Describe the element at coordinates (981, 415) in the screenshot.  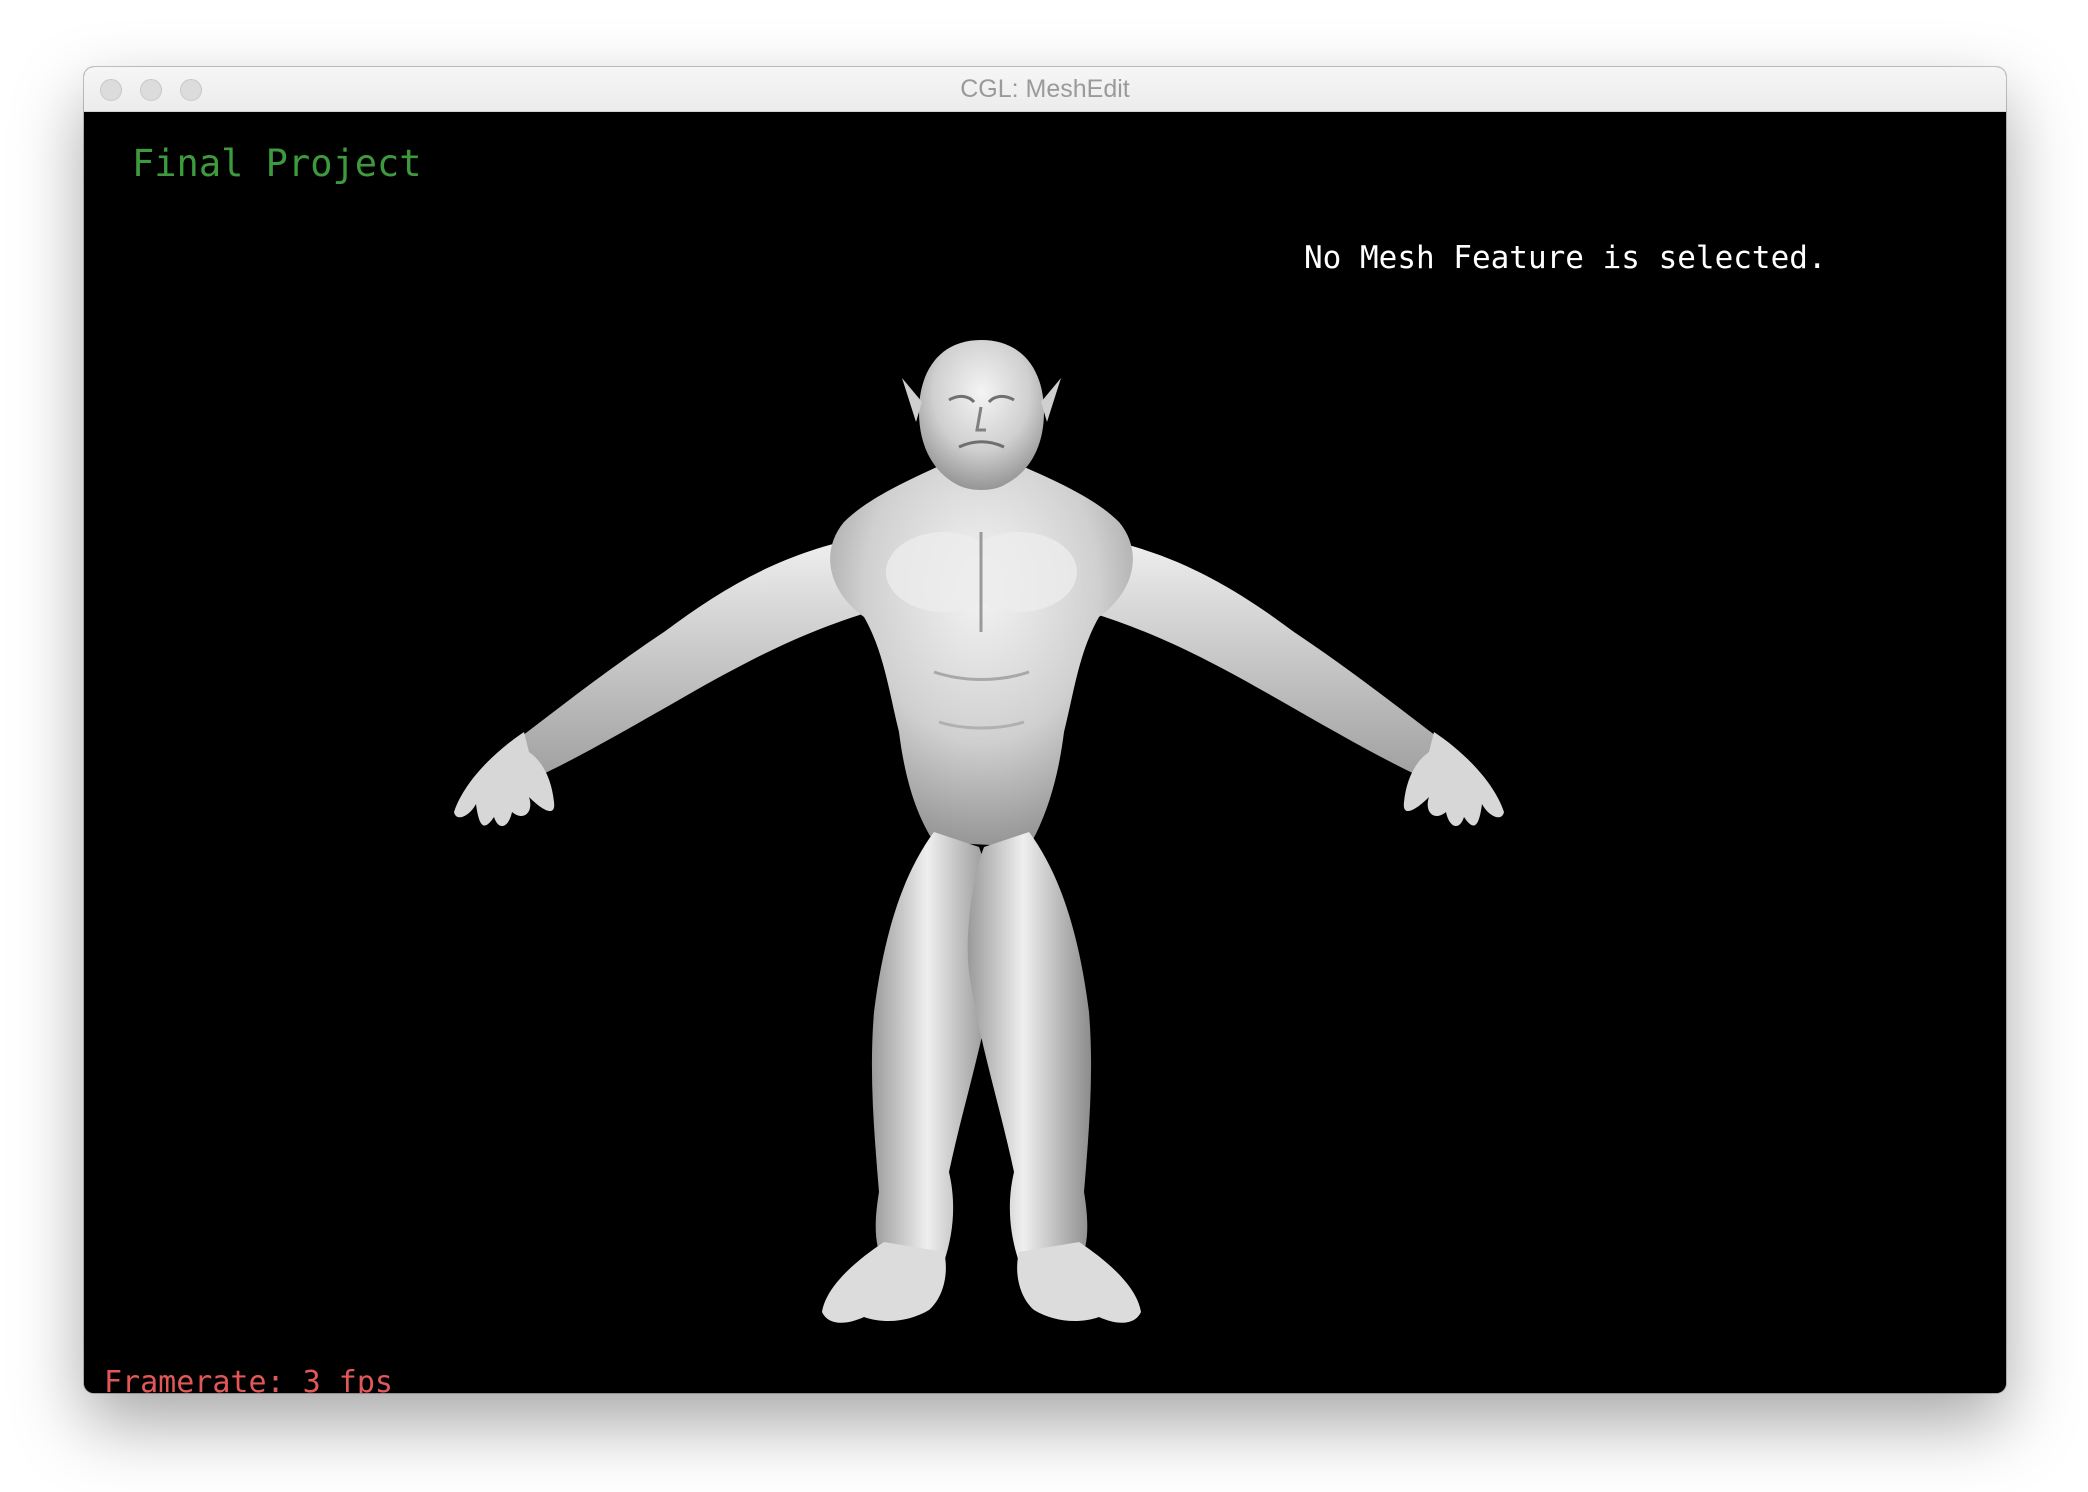
I see `head` at that location.